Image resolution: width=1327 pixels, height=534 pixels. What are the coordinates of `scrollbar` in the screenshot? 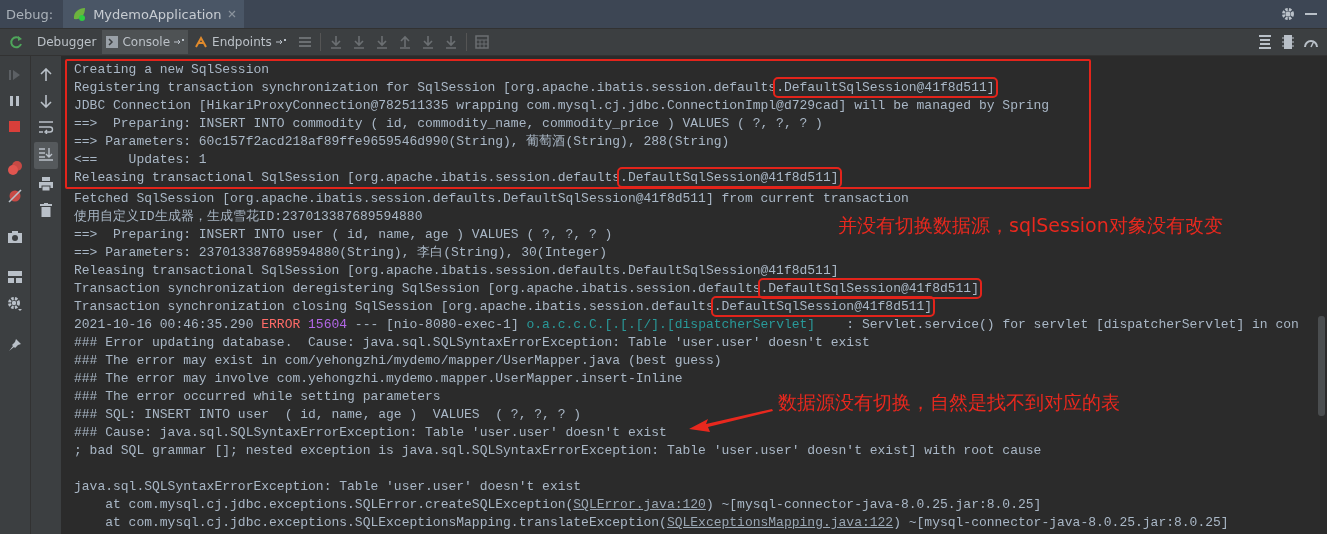 It's located at (1321, 366).